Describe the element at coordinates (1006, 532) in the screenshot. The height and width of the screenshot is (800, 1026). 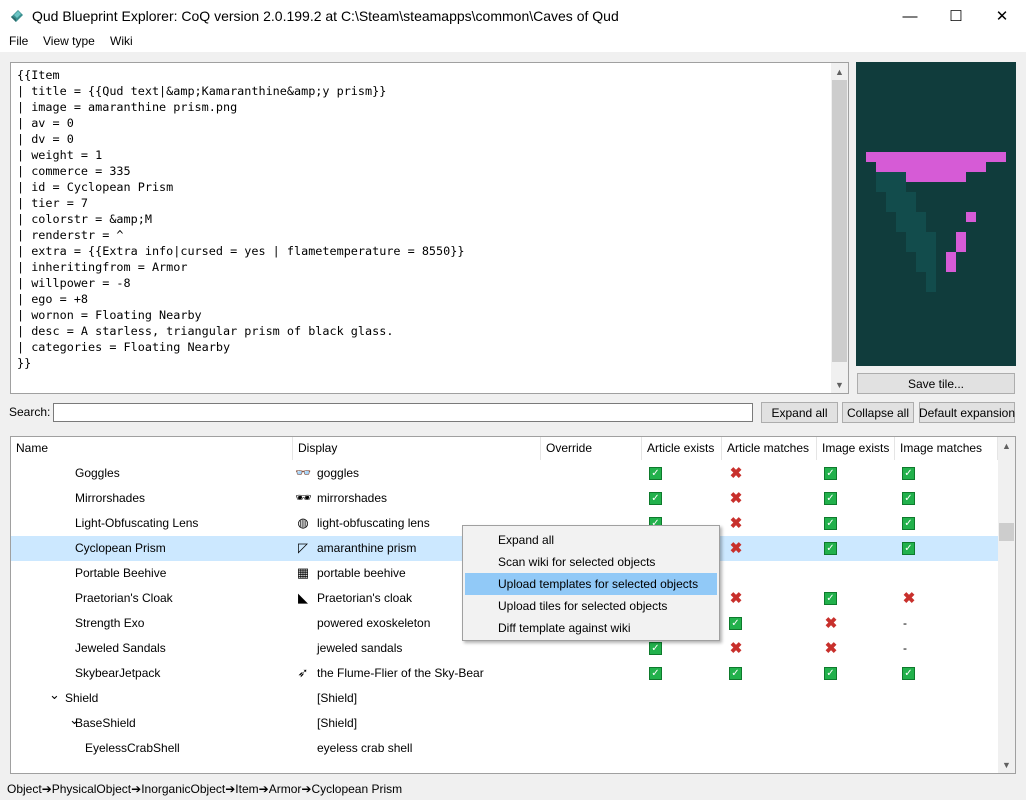
I see `tree-scroll-thumb` at that location.